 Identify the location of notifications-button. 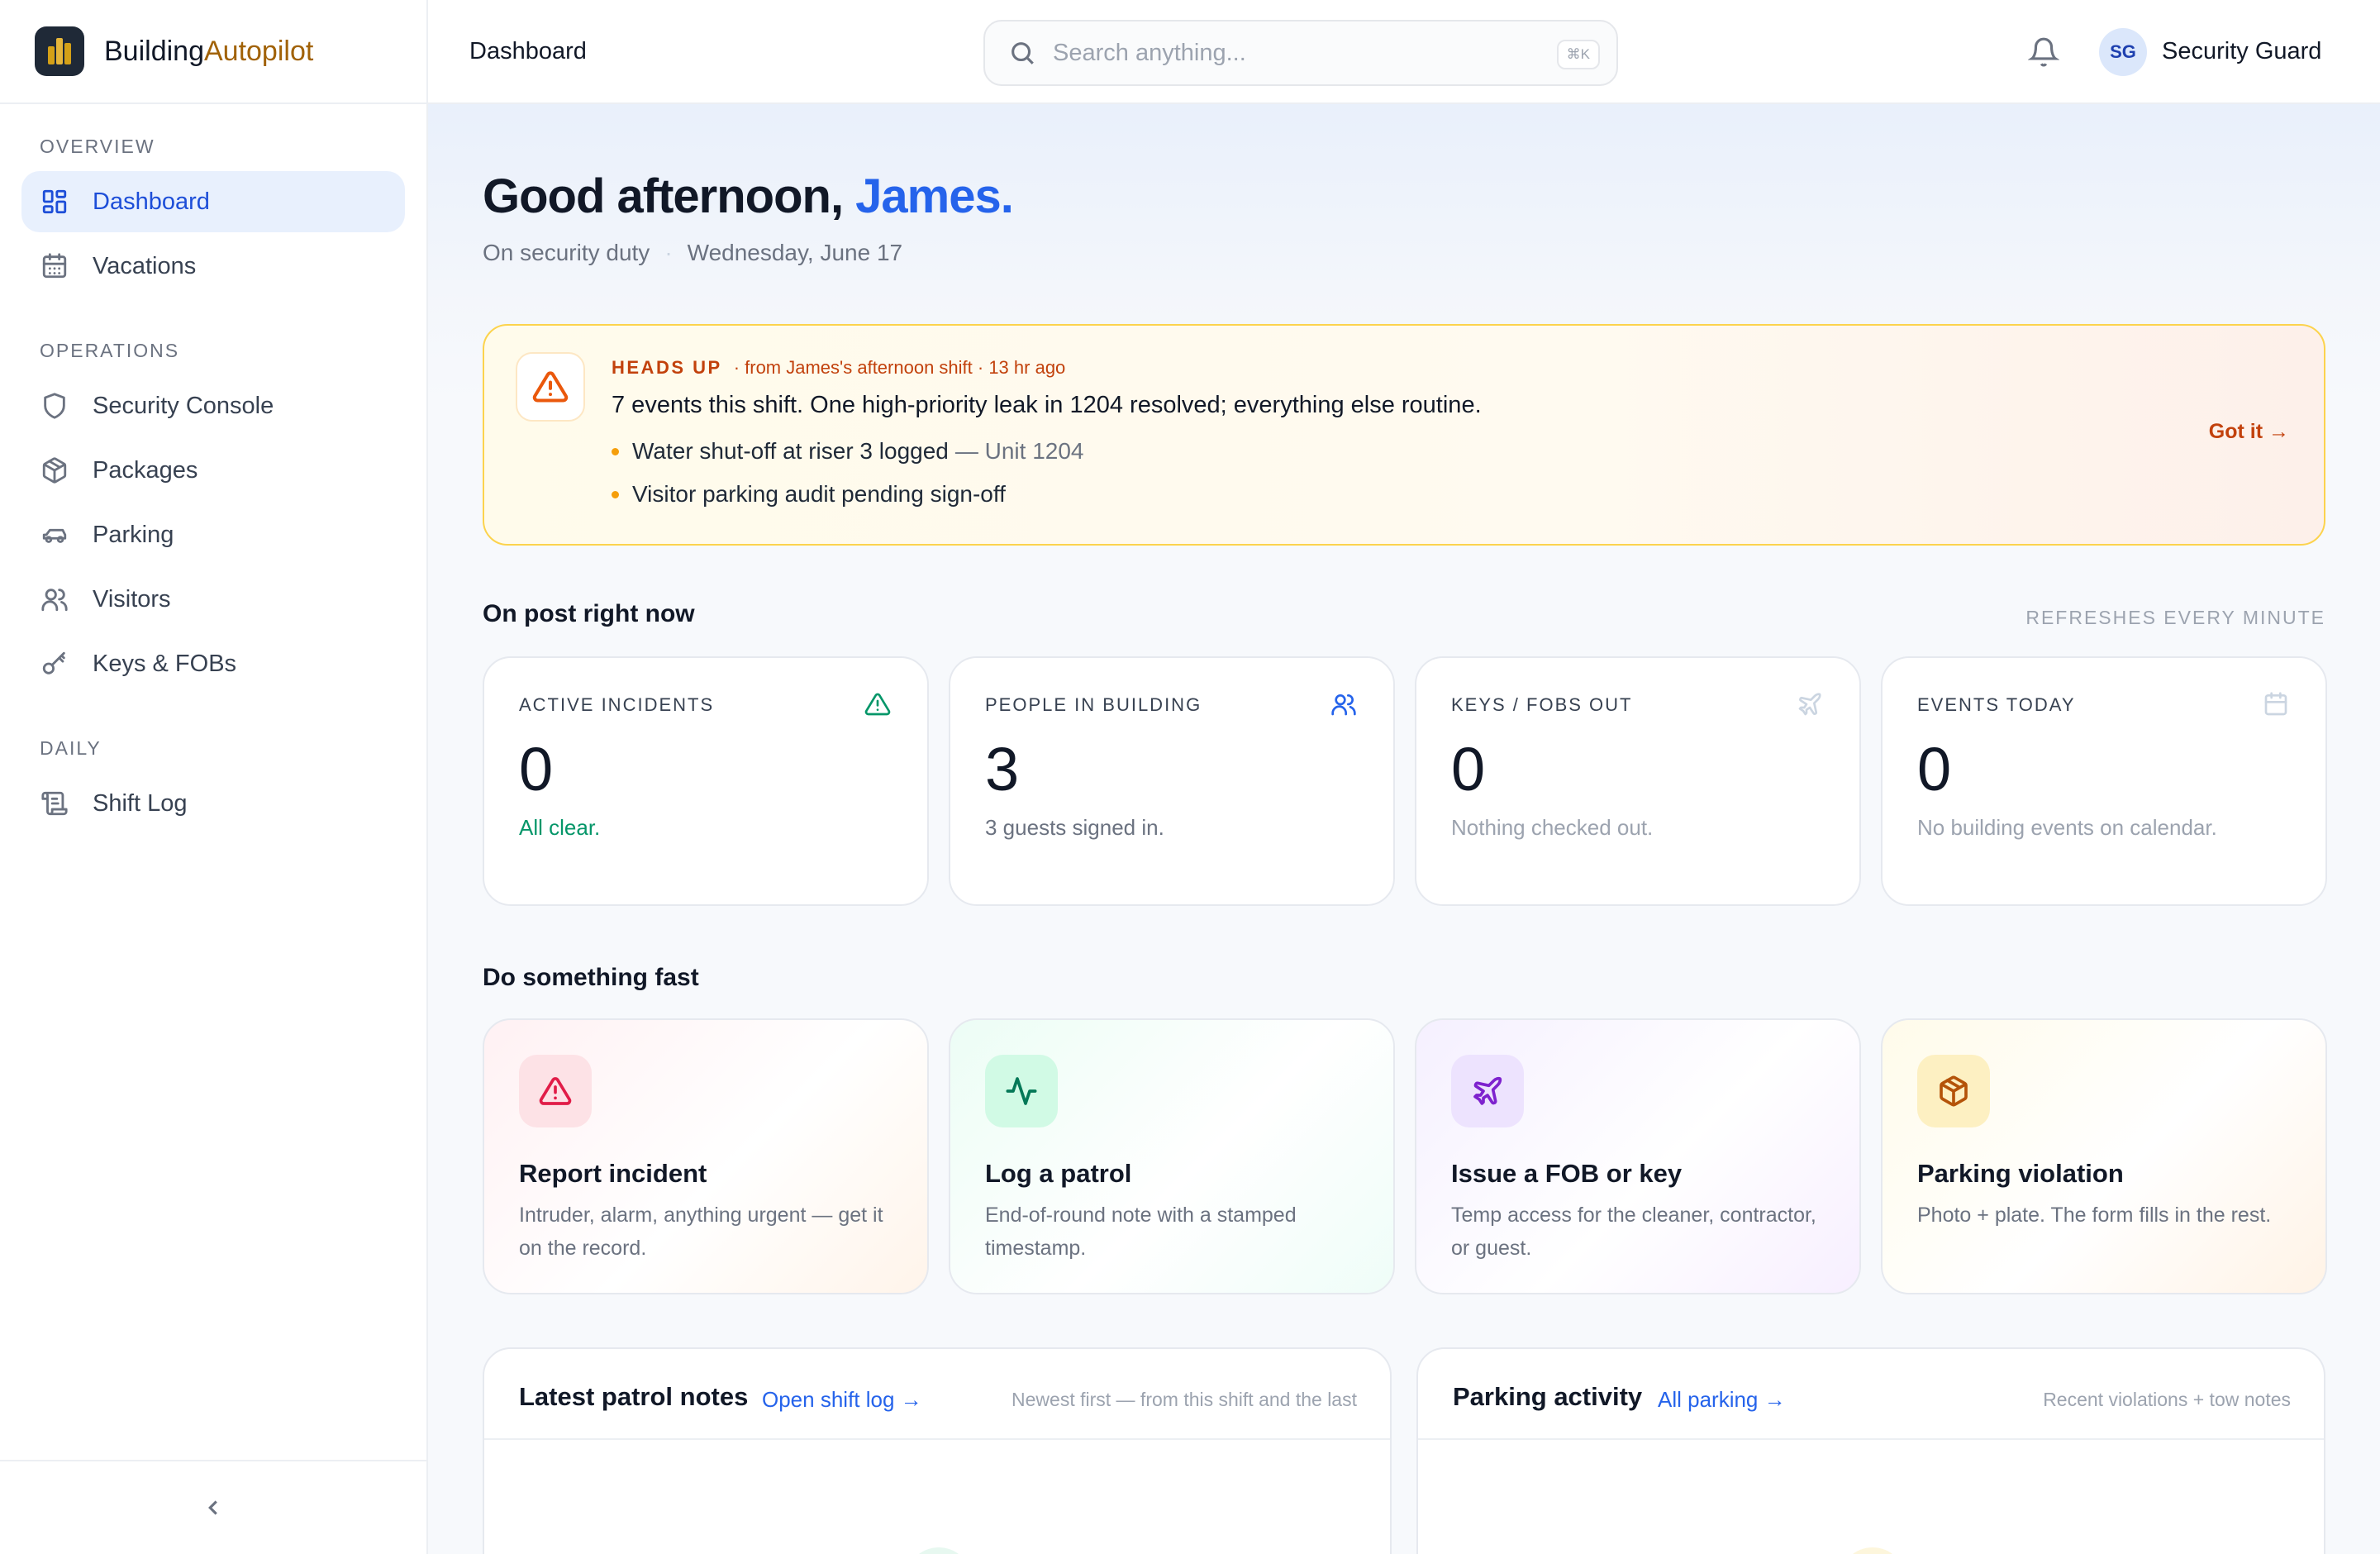
(2044, 52).